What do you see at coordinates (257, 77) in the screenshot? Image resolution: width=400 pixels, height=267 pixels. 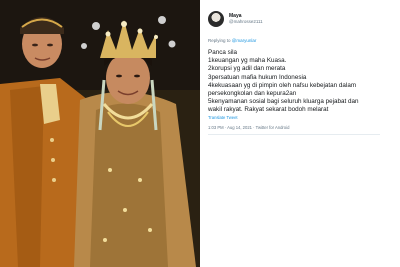 I see `tweet-line: 3persatuan mafia hukum Indonesia` at bounding box center [257, 77].